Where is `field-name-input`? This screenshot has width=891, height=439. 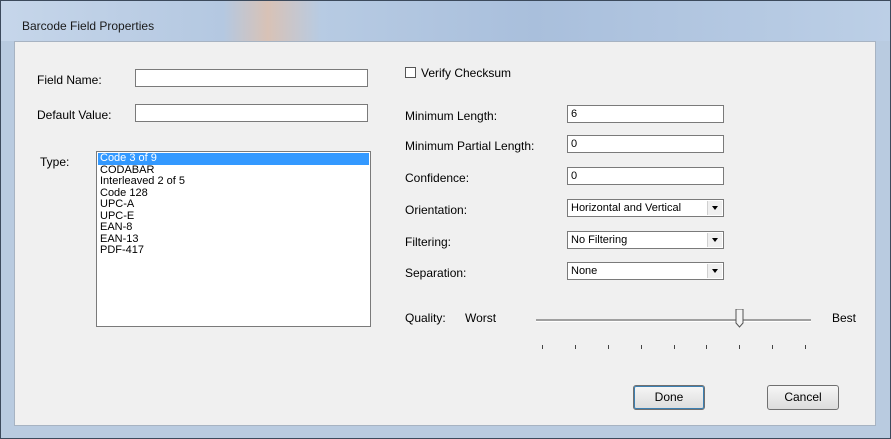 field-name-input is located at coordinates (251, 78).